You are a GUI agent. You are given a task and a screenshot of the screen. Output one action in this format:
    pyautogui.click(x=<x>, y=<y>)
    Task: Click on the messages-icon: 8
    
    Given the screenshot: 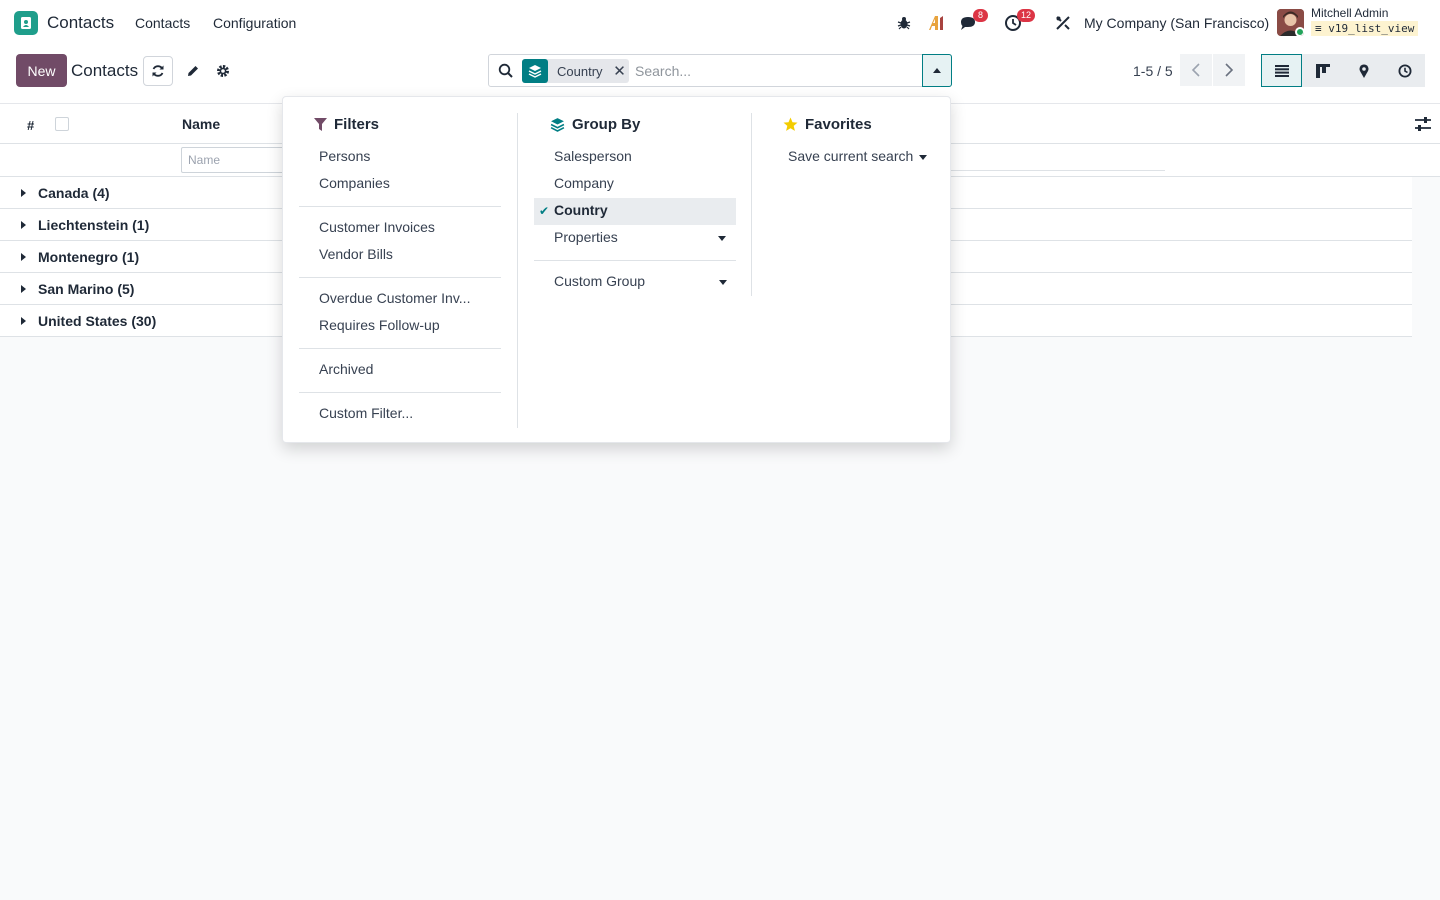 What is the action you would take?
    pyautogui.click(x=973, y=21)
    